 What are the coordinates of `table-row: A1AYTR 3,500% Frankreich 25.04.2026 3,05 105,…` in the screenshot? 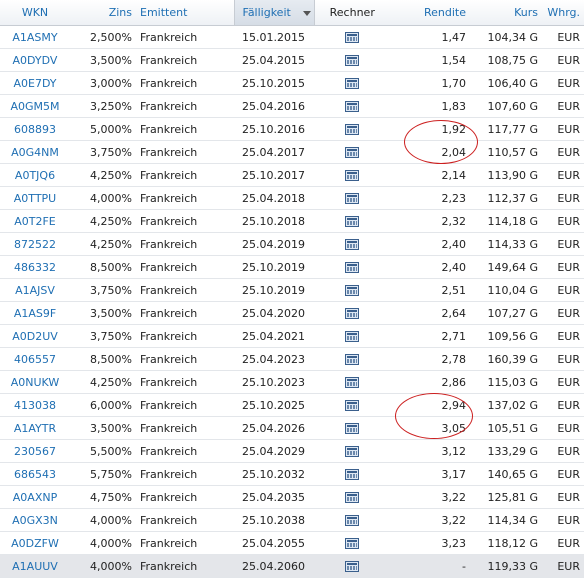 It's located at (292, 428).